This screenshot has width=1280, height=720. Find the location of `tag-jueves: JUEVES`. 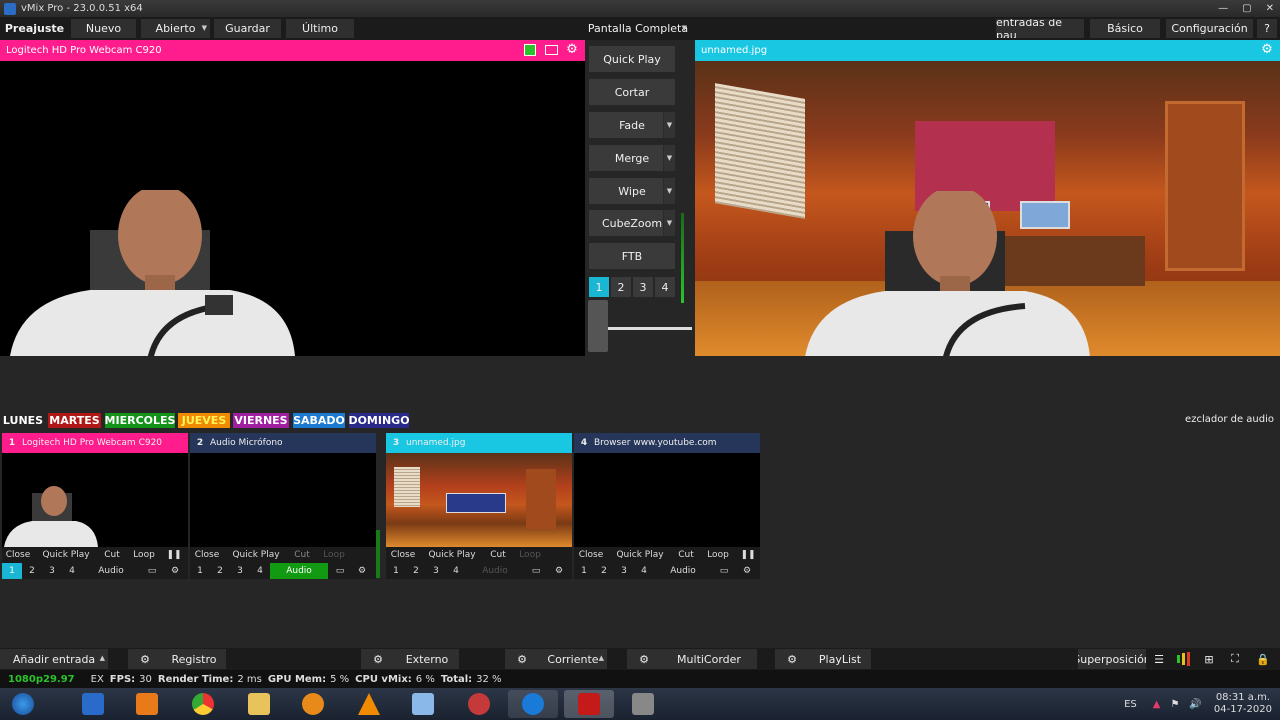

tag-jueves: JUEVES is located at coordinates (204, 420).